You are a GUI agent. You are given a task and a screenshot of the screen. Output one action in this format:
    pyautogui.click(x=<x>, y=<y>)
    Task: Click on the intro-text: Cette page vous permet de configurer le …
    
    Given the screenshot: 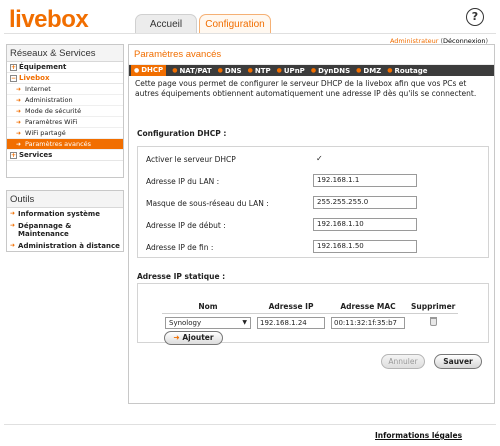 What is the action you would take?
    pyautogui.click(x=306, y=88)
    